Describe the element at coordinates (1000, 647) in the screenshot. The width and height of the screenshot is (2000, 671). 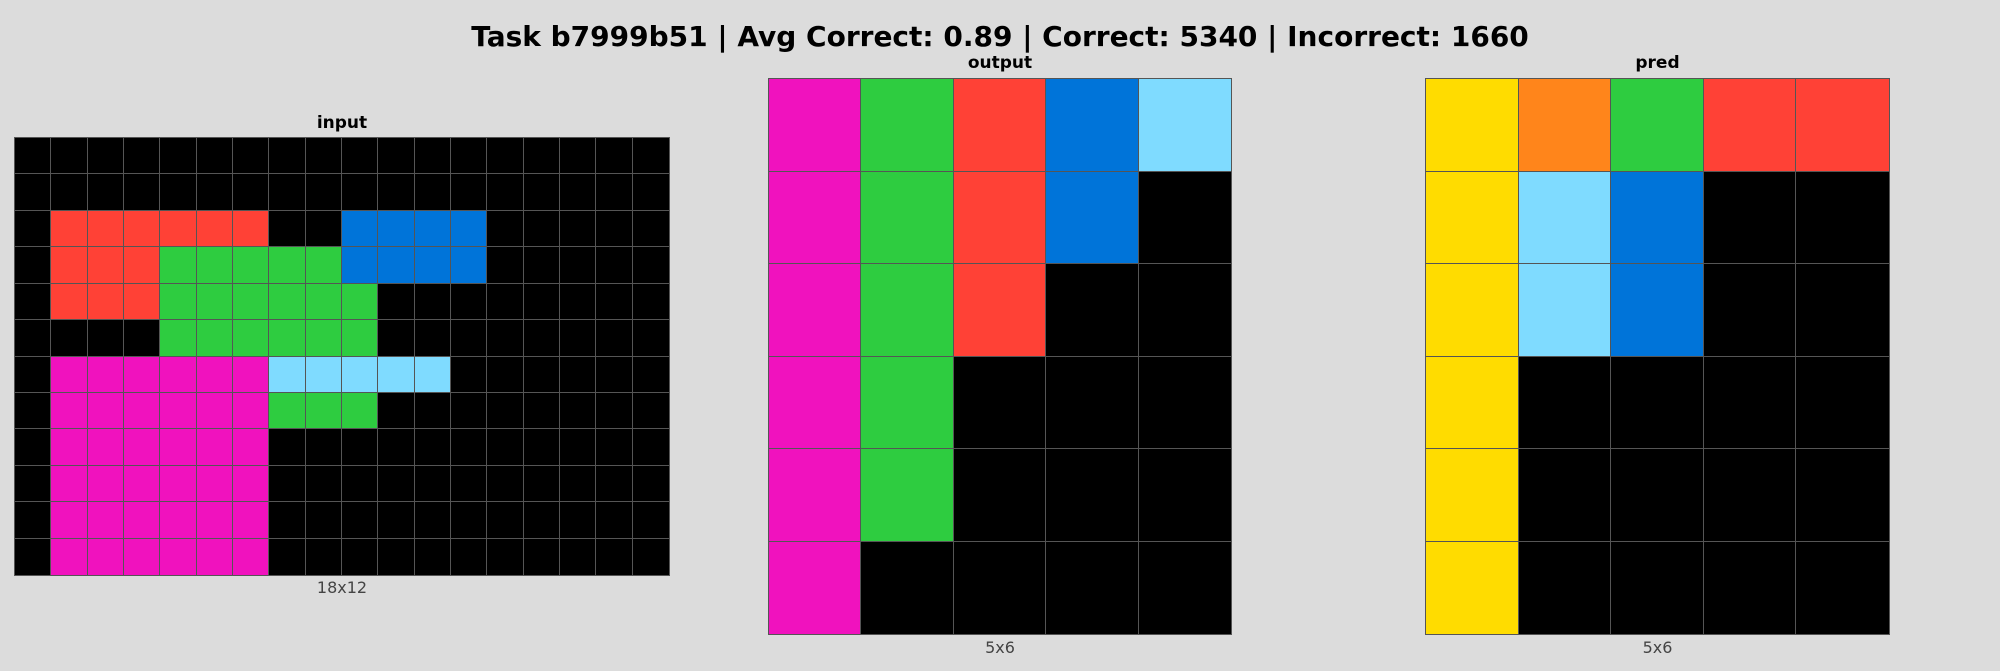
I see `output-dims-label: 5x6` at that location.